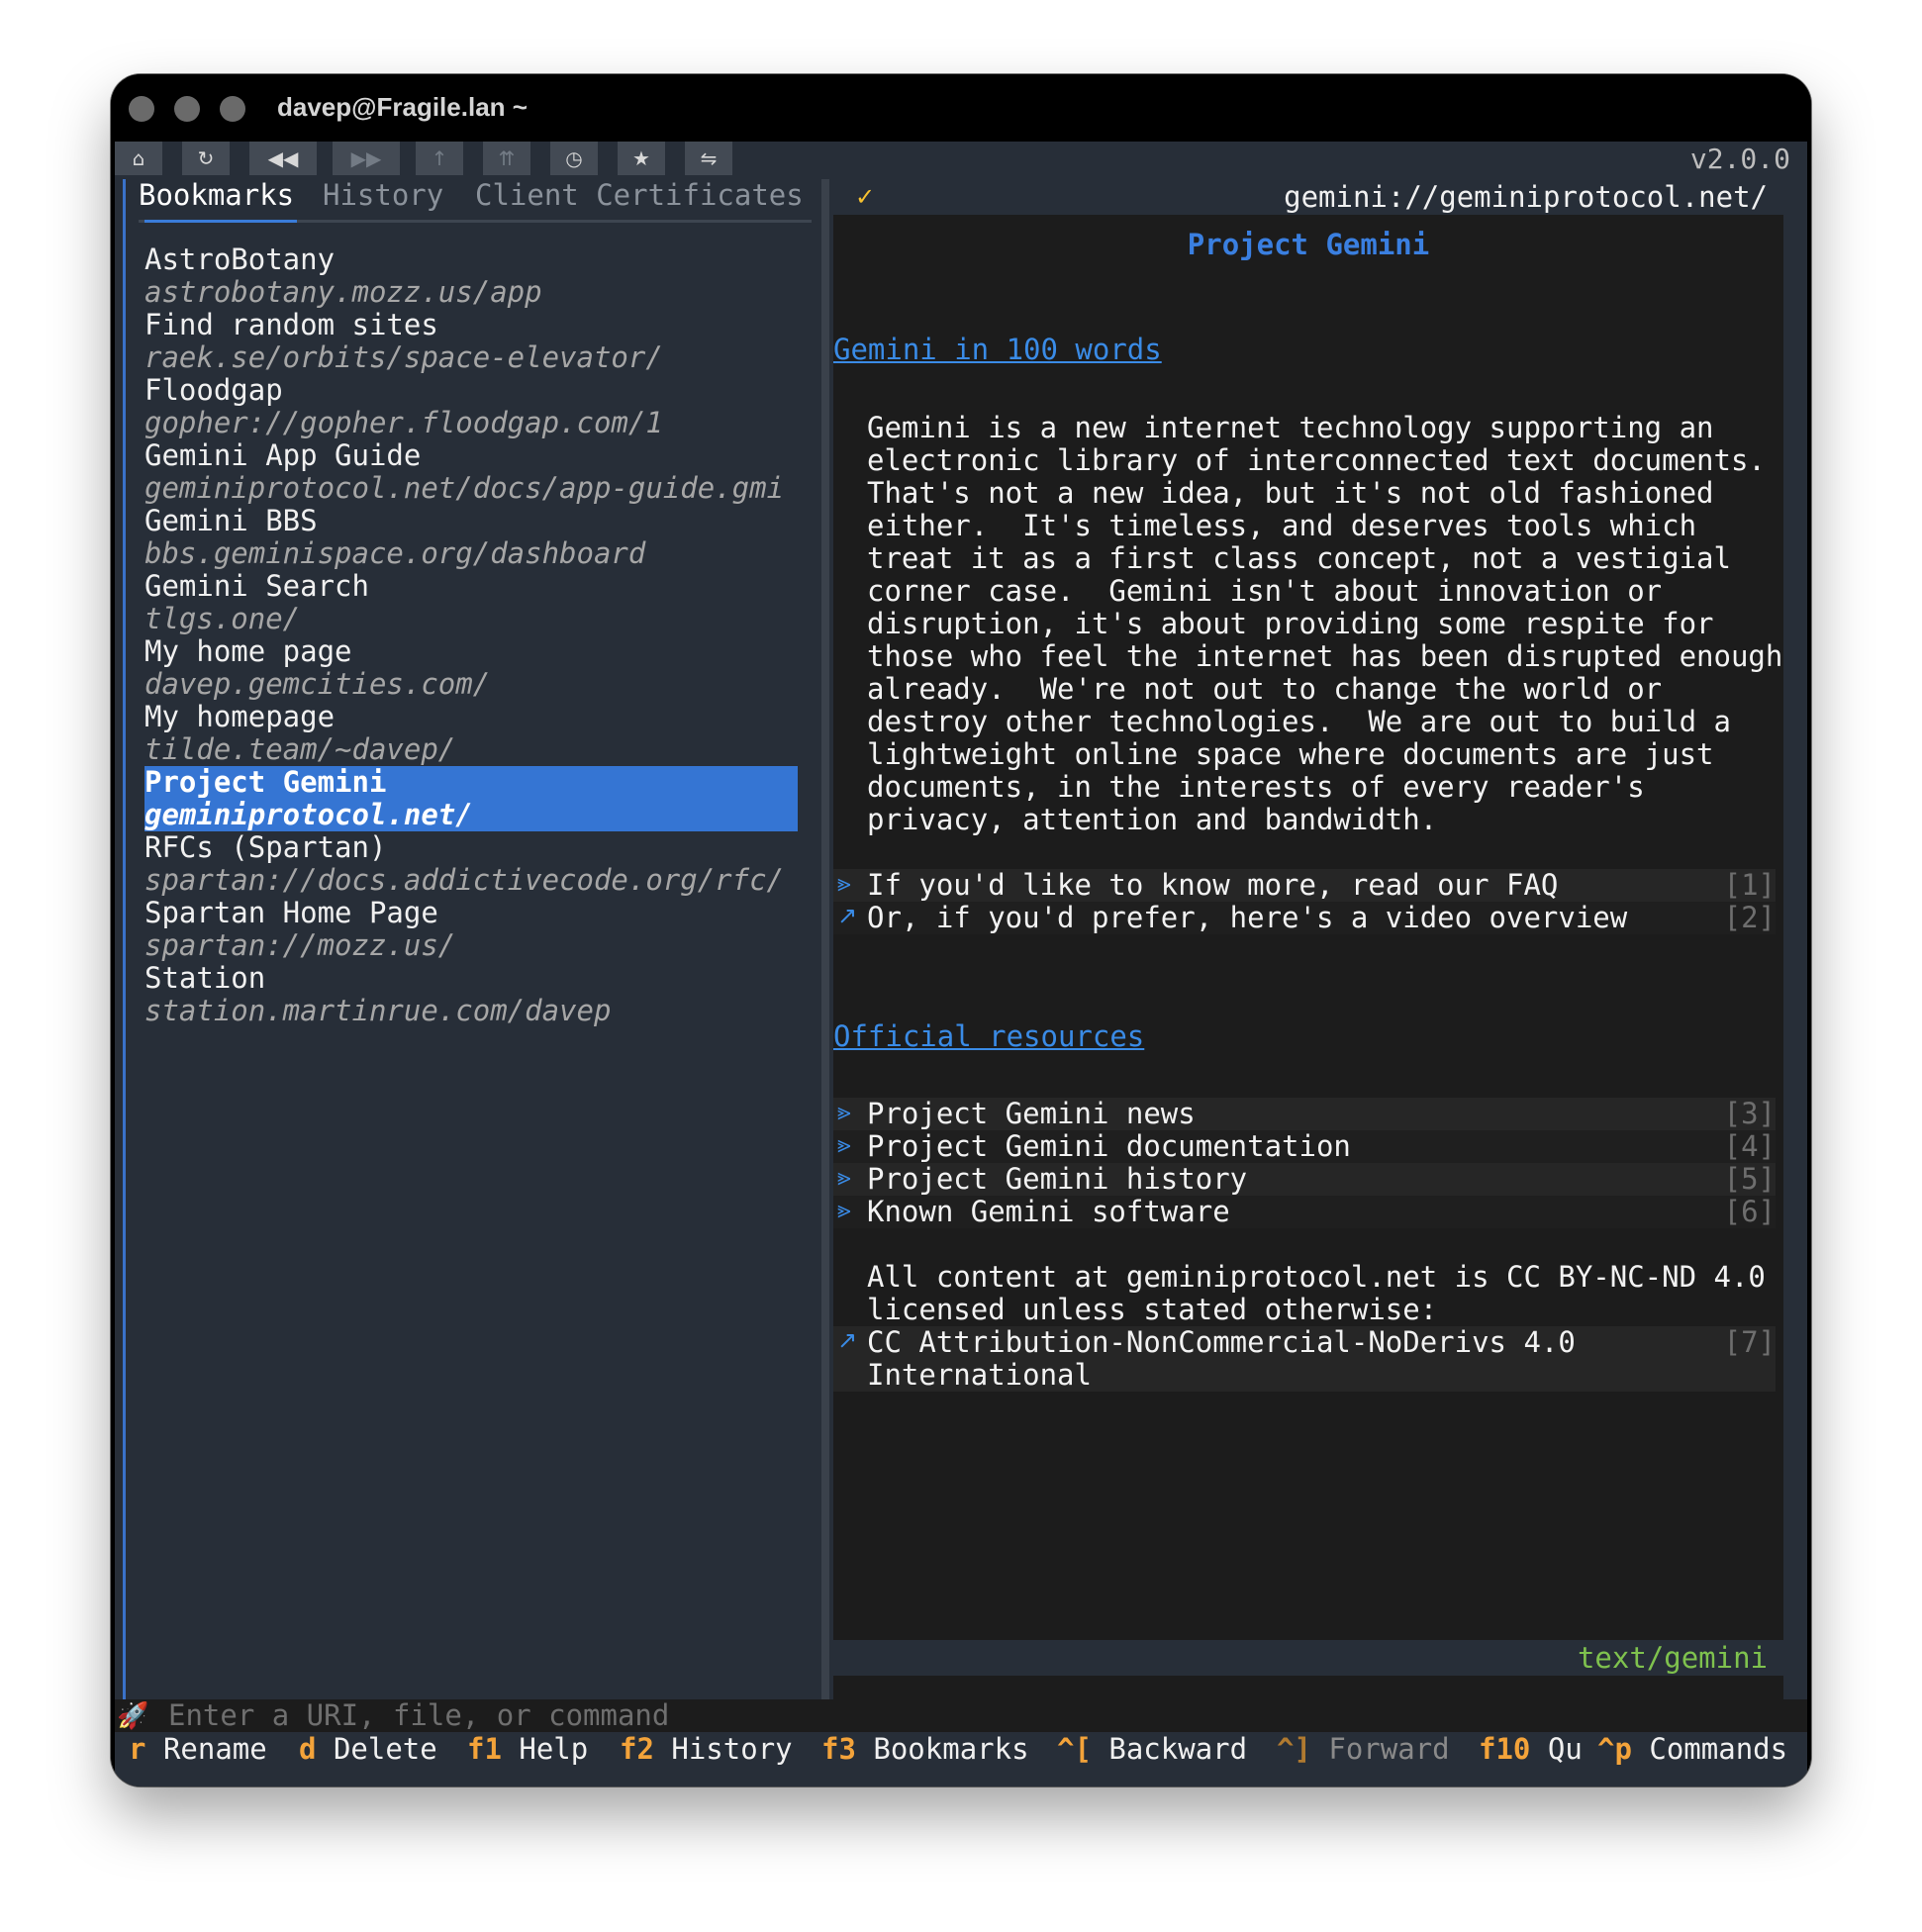  I want to click on tab-client-certificates: Client Certificates, so click(639, 195).